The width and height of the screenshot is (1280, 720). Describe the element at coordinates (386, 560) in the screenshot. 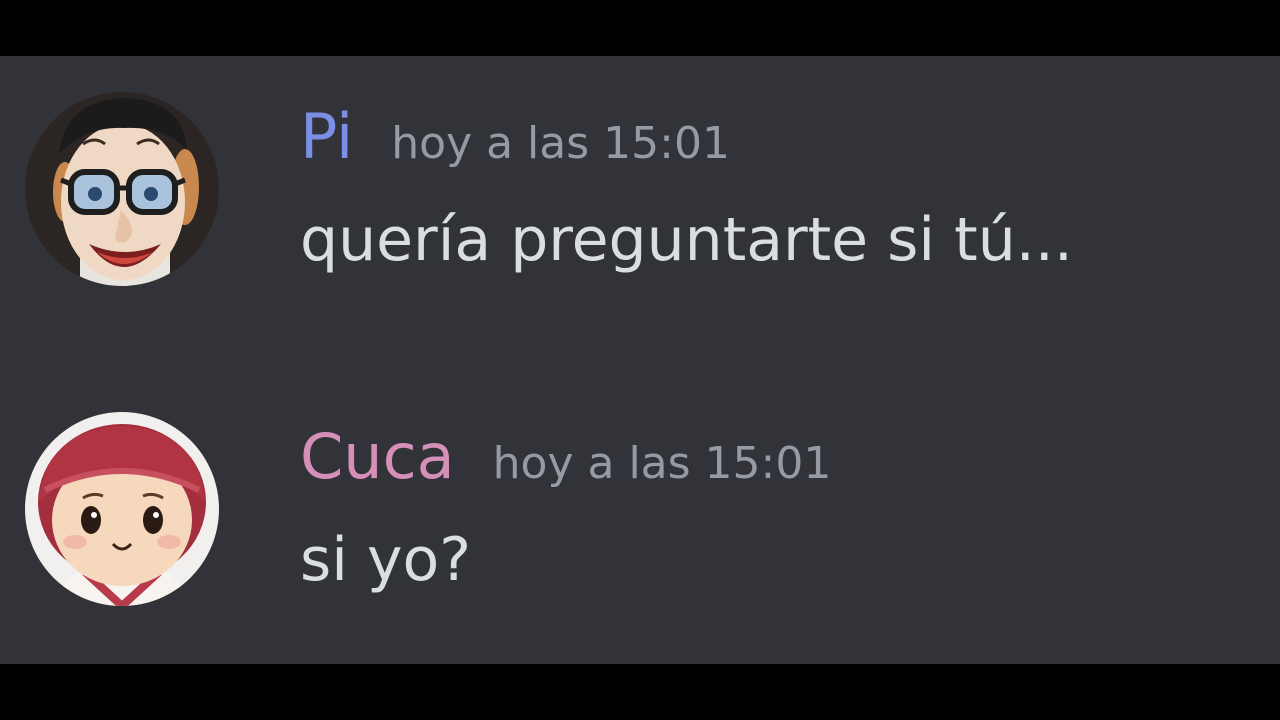

I see `message-text: si yo?` at that location.